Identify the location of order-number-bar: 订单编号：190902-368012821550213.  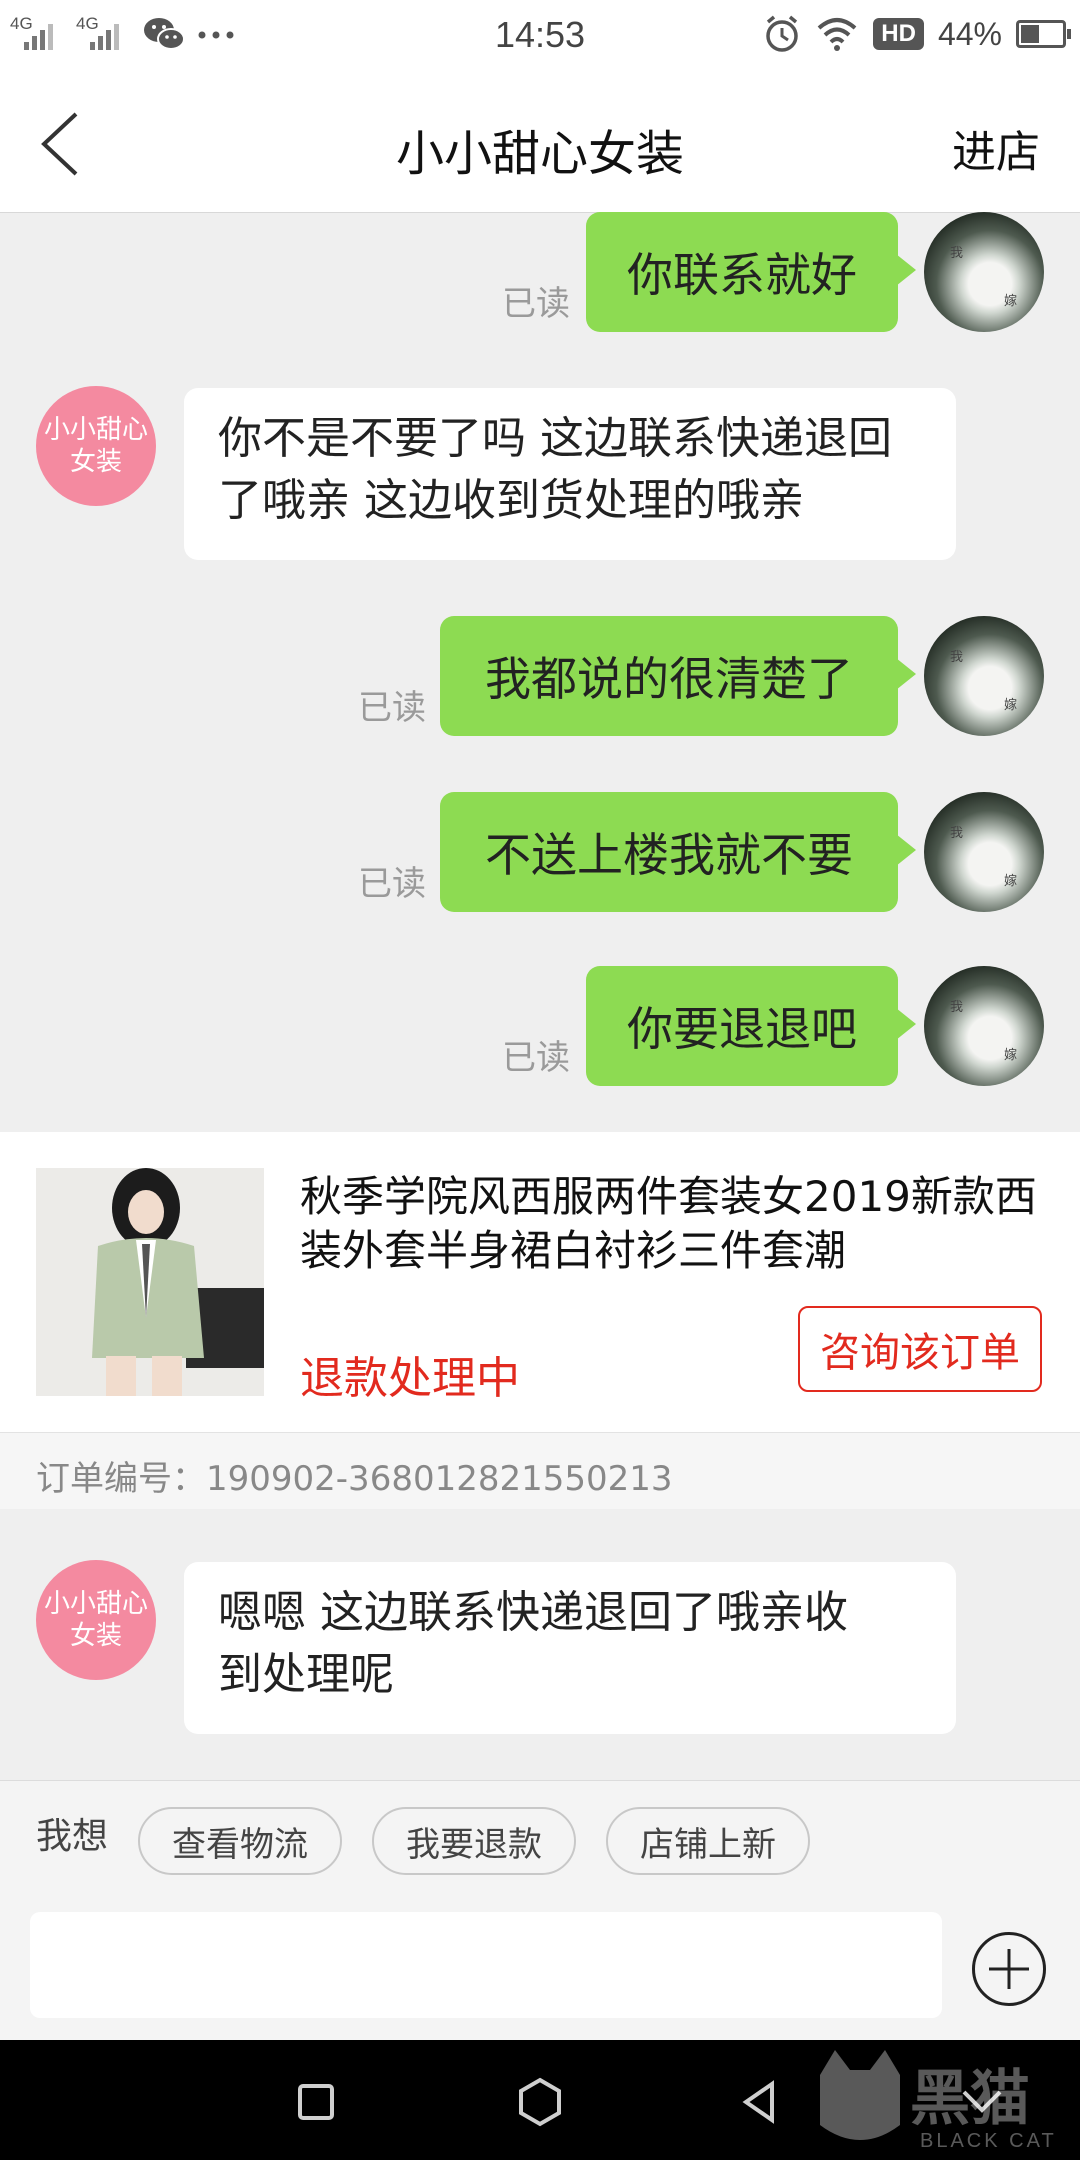
(540, 1470).